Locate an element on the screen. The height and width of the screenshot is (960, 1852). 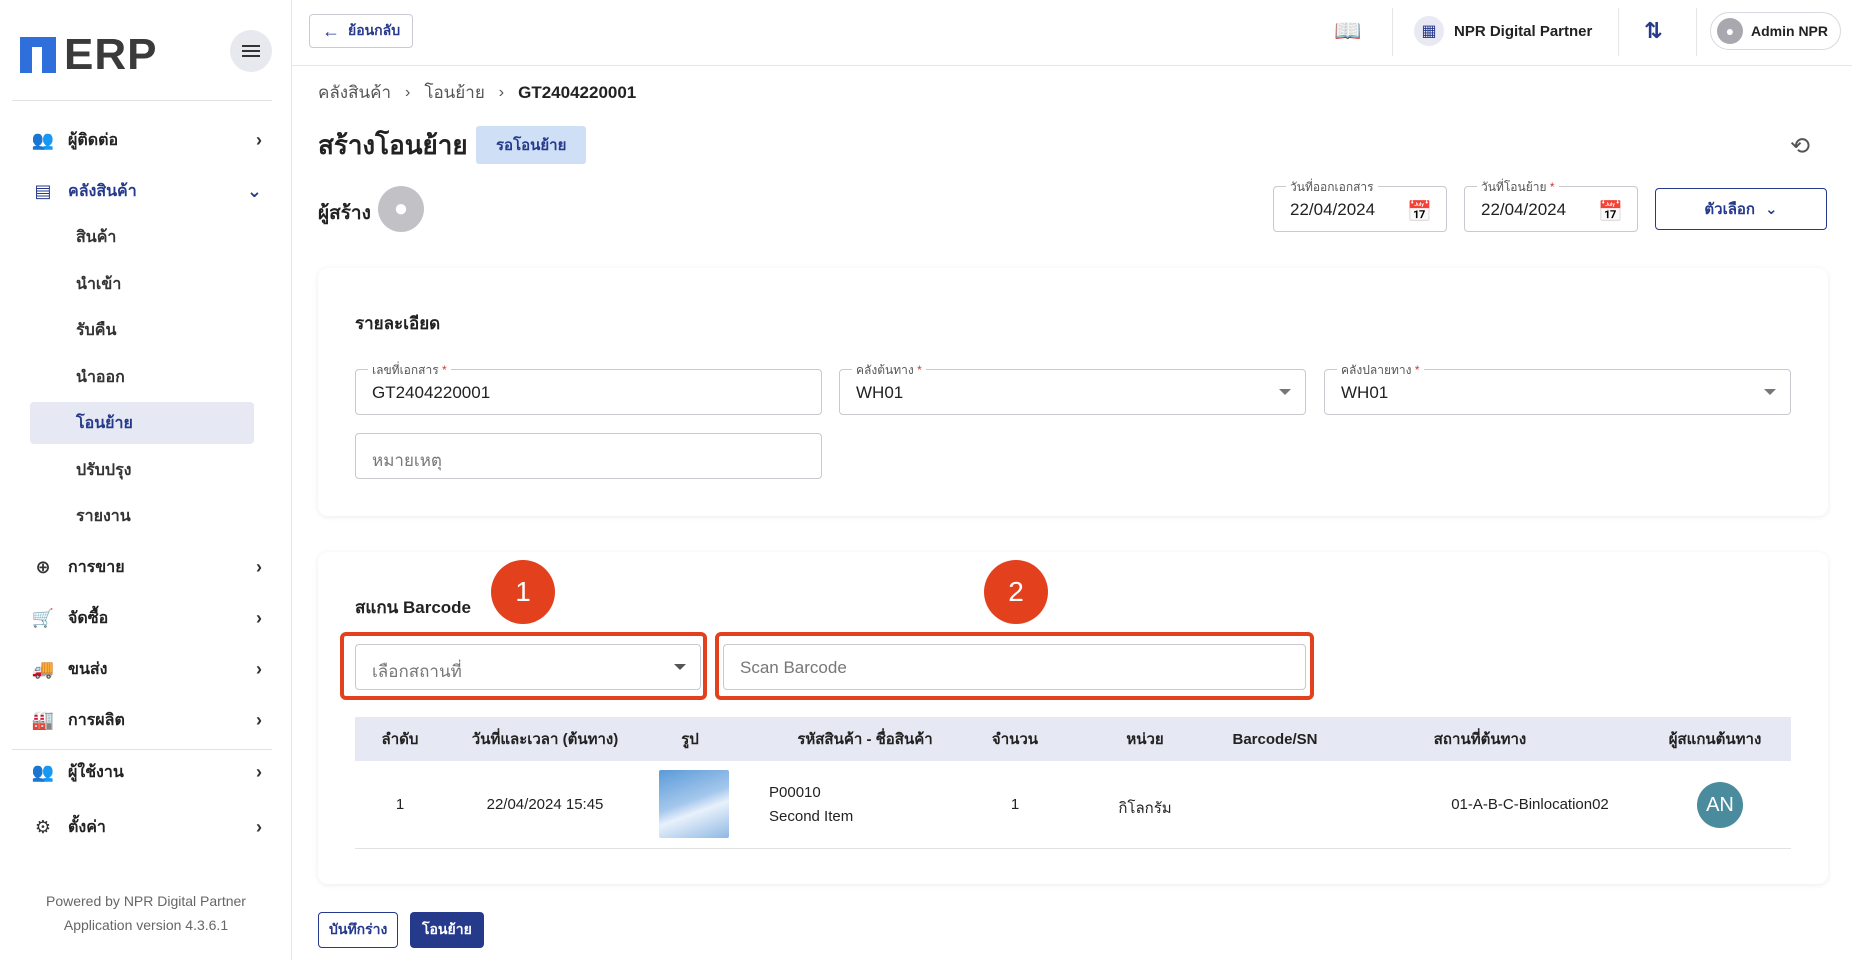
creator-label: ผู้สร้าง is located at coordinates (344, 213).